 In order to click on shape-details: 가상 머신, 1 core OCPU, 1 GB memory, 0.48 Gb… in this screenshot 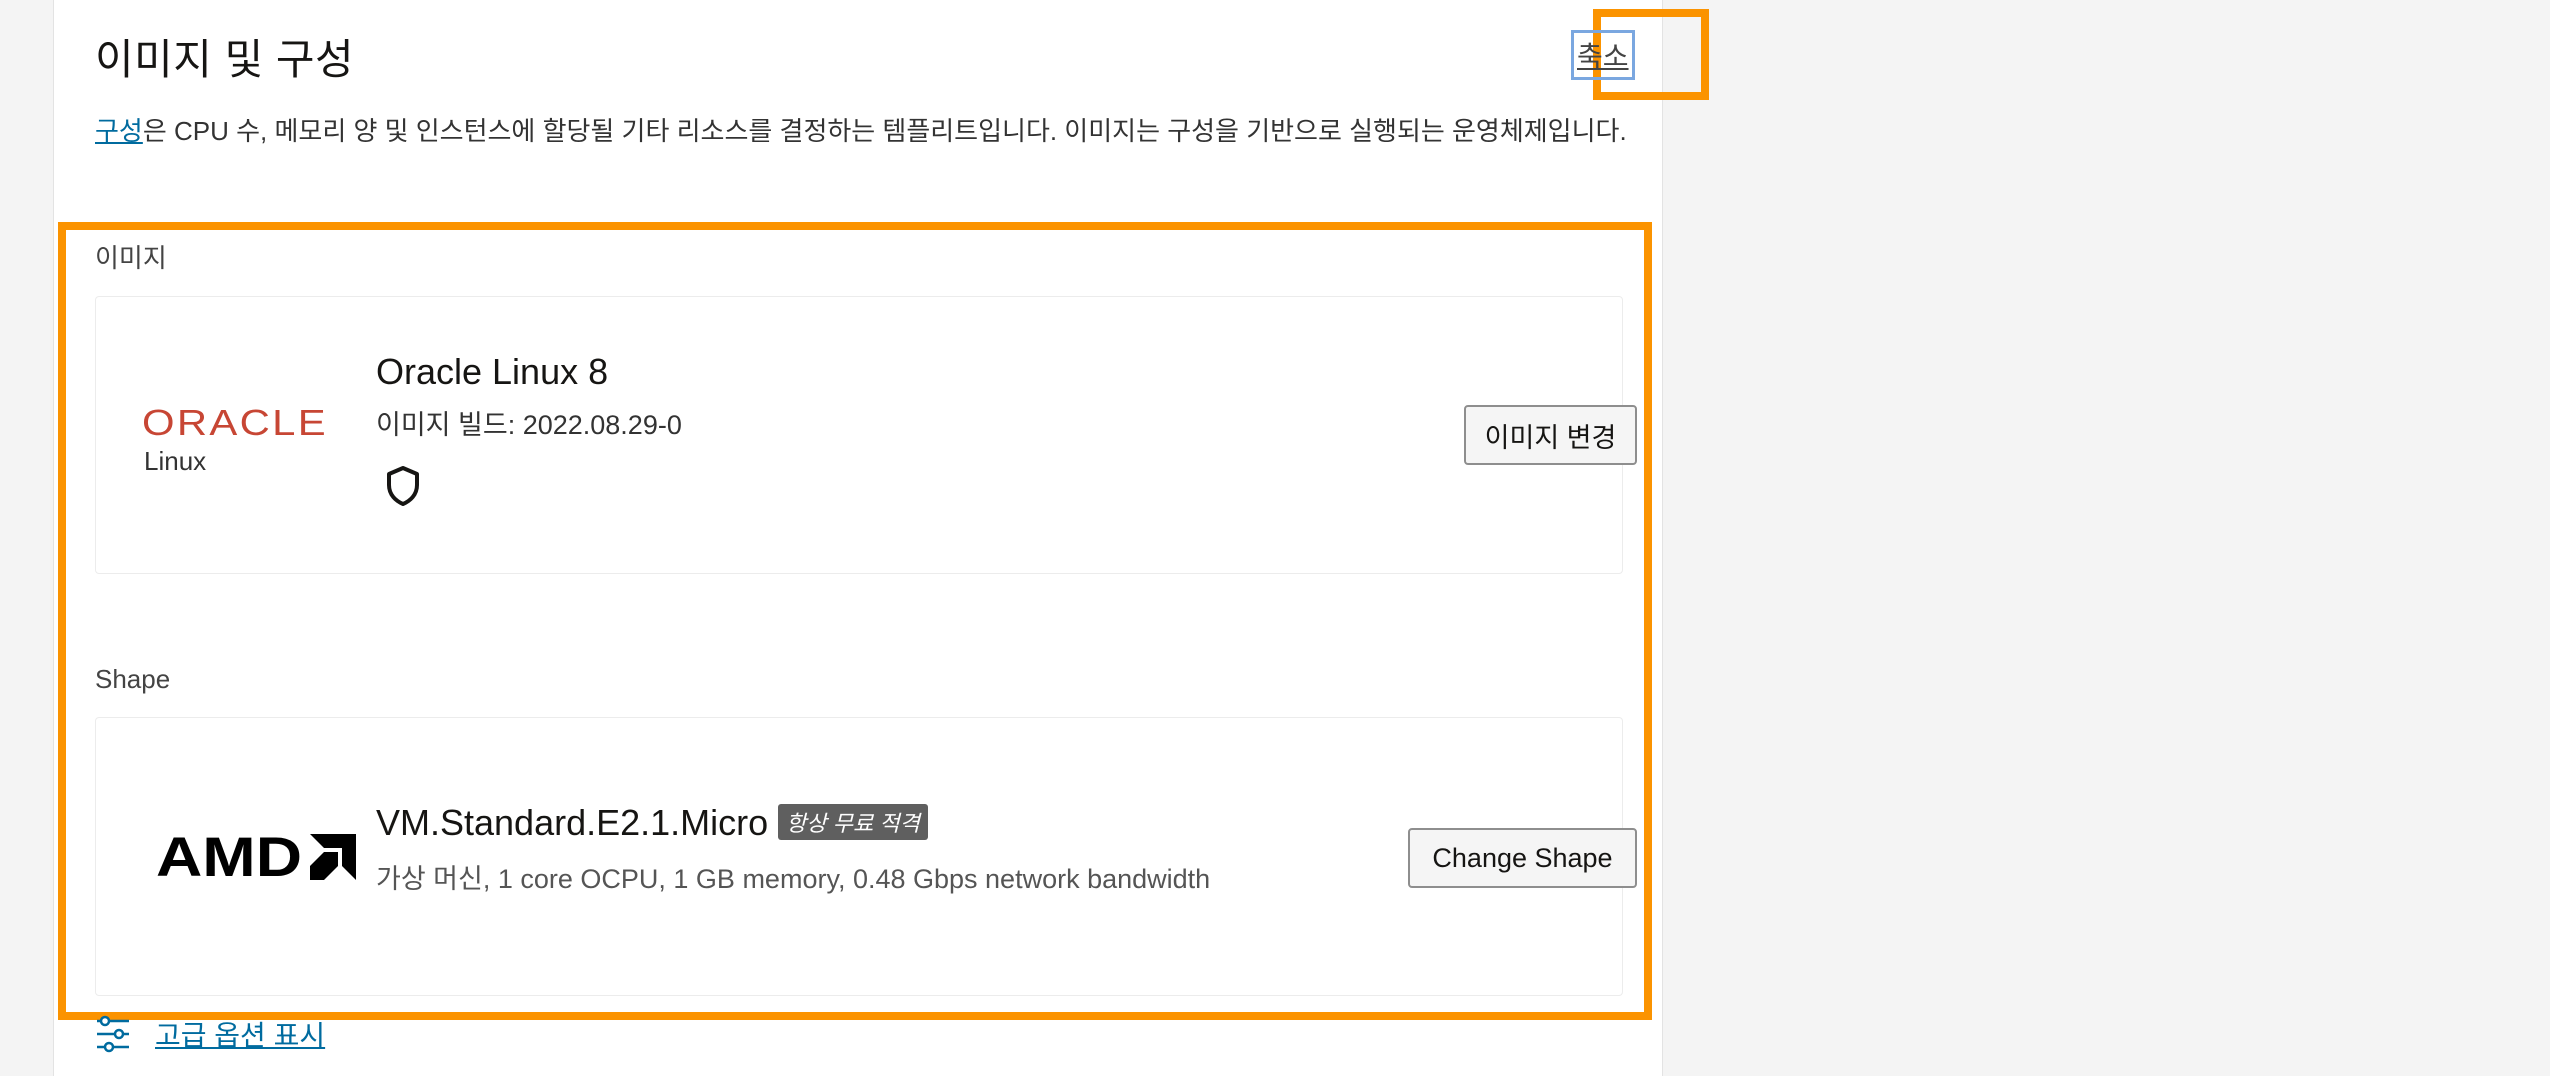, I will do `click(793, 879)`.